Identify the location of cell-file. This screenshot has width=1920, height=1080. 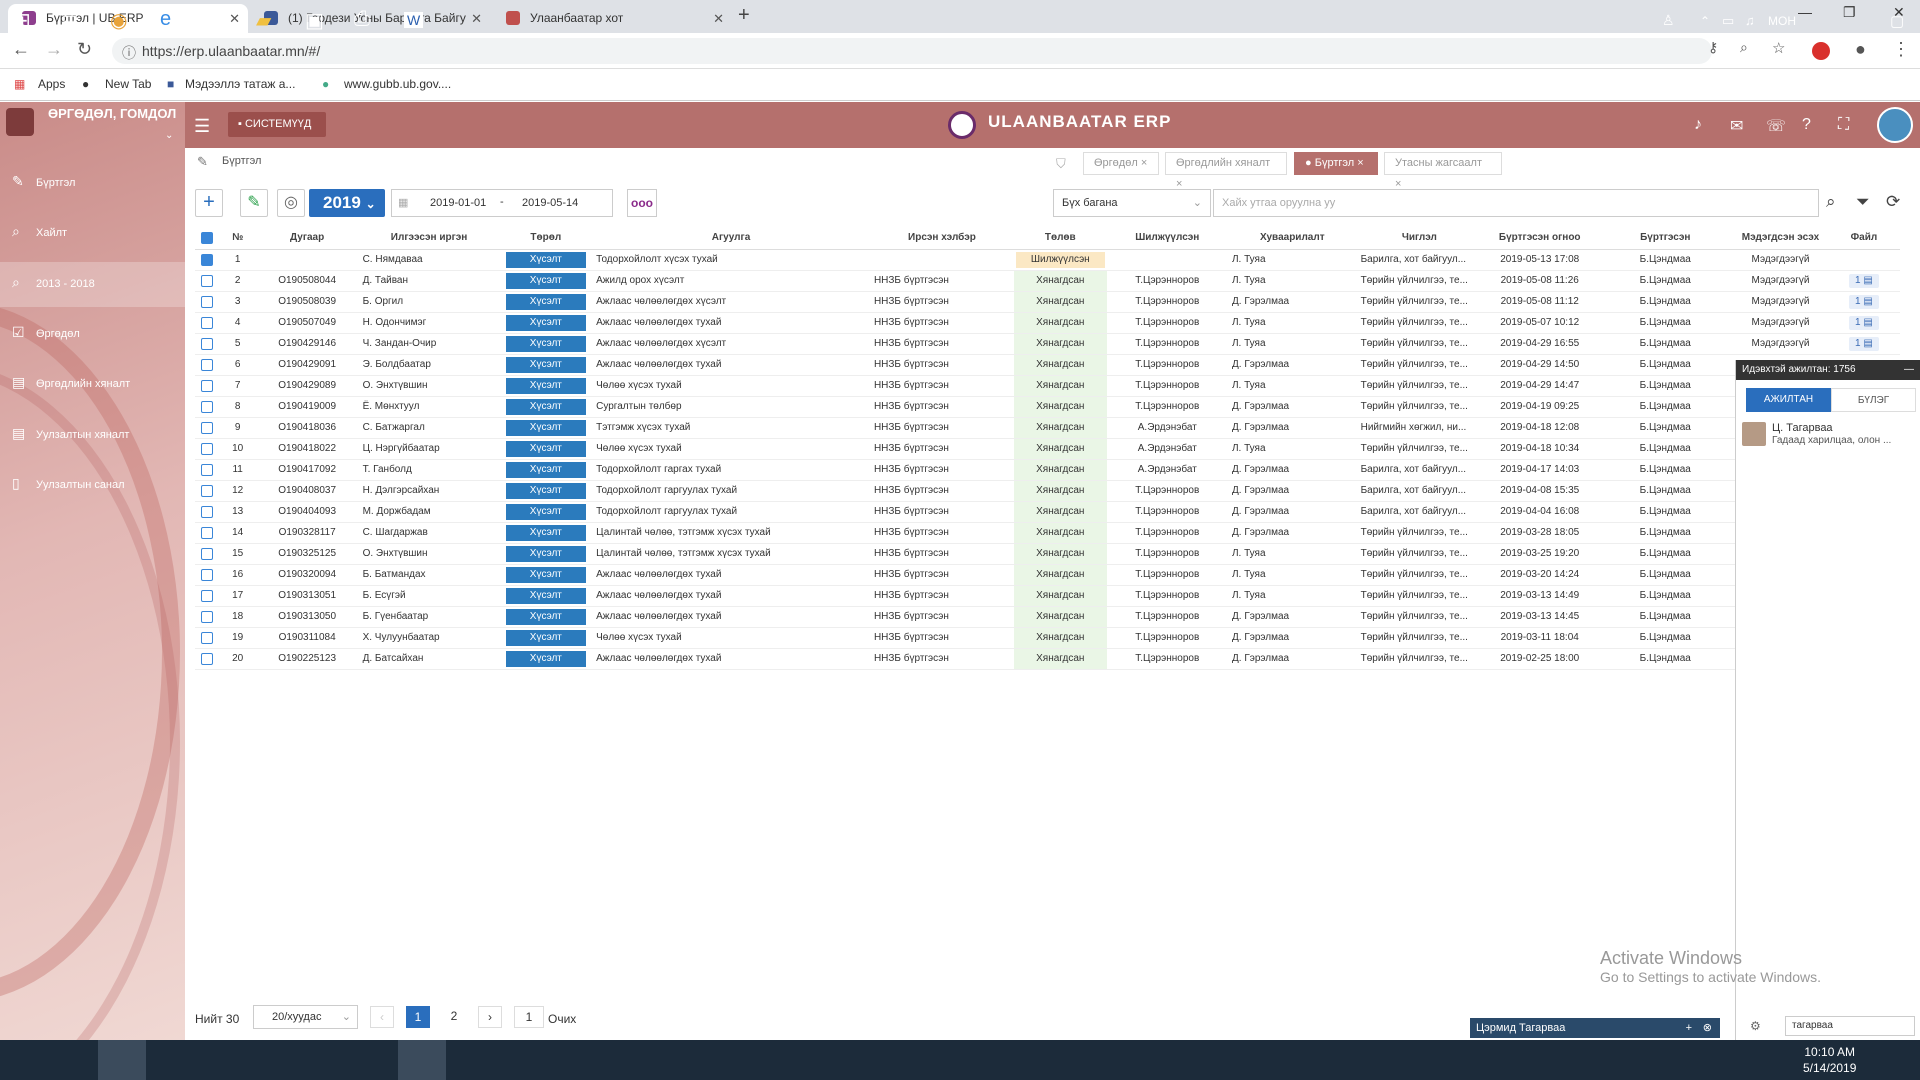
(1863, 260).